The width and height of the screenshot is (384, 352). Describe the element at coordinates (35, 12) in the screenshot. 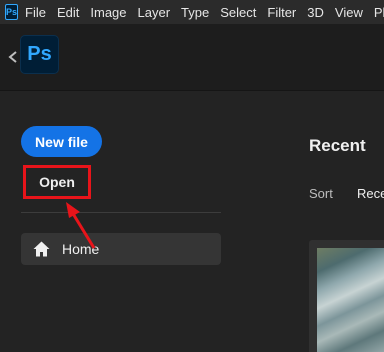

I see `menu-file: File` at that location.